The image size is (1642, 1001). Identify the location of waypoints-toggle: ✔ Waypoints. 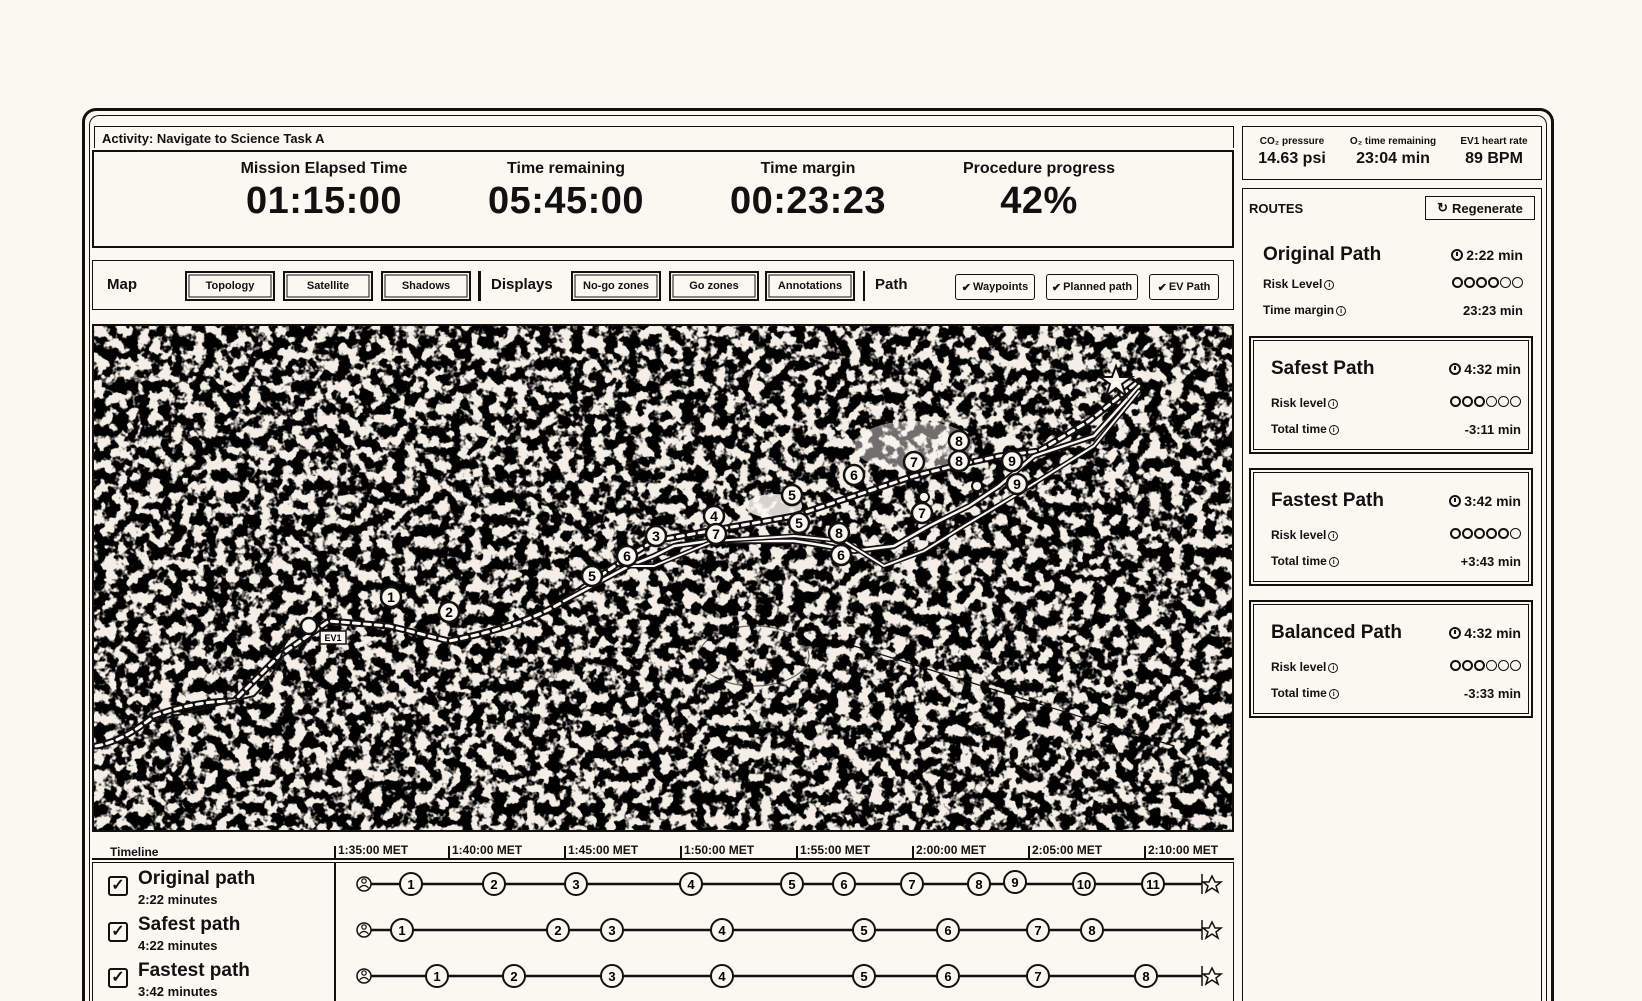
(995, 287).